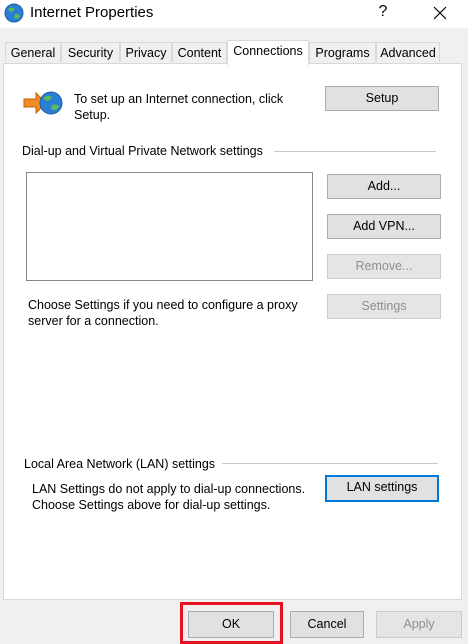  I want to click on help-label: ?, so click(383, 11).